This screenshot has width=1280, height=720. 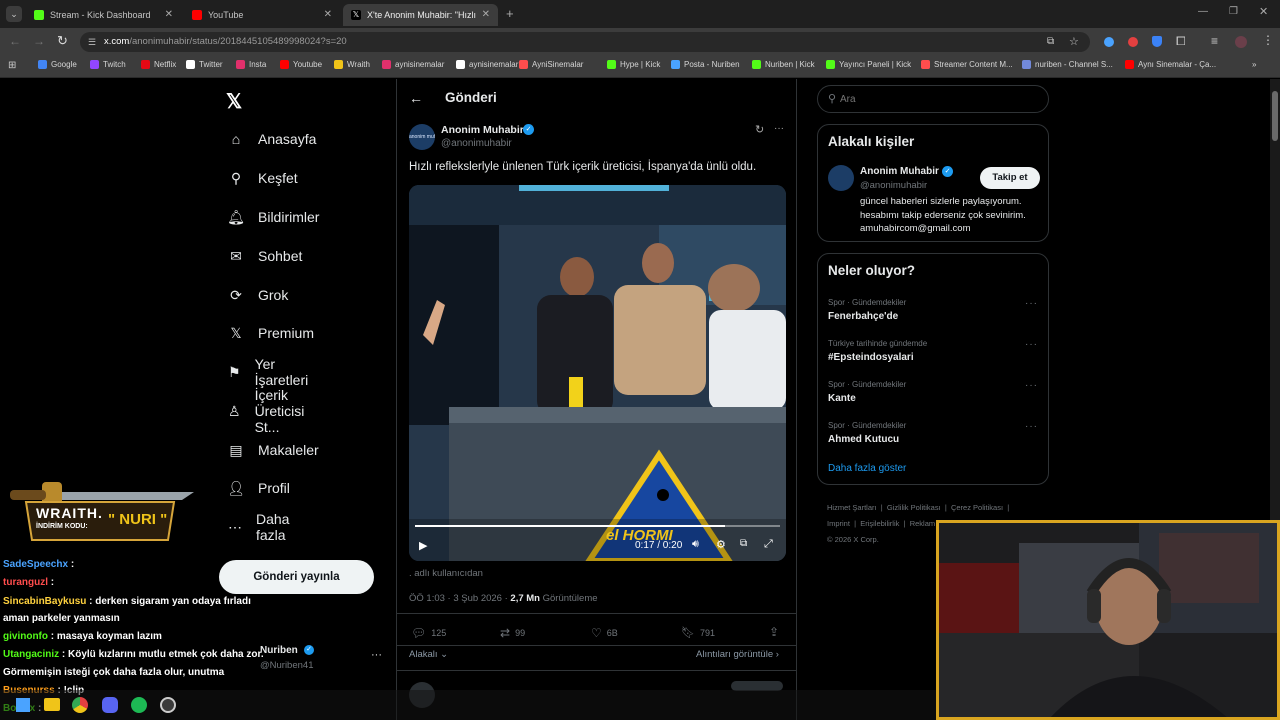 What do you see at coordinates (879, 523) in the screenshot?
I see `footer-link: Erişilebilirlik` at bounding box center [879, 523].